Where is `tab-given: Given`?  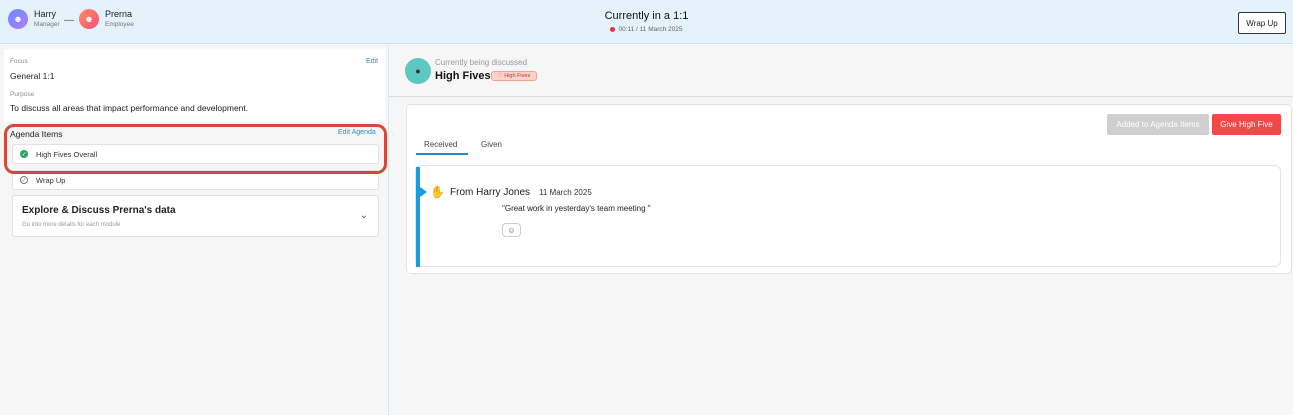
tab-given: Given is located at coordinates (491, 144).